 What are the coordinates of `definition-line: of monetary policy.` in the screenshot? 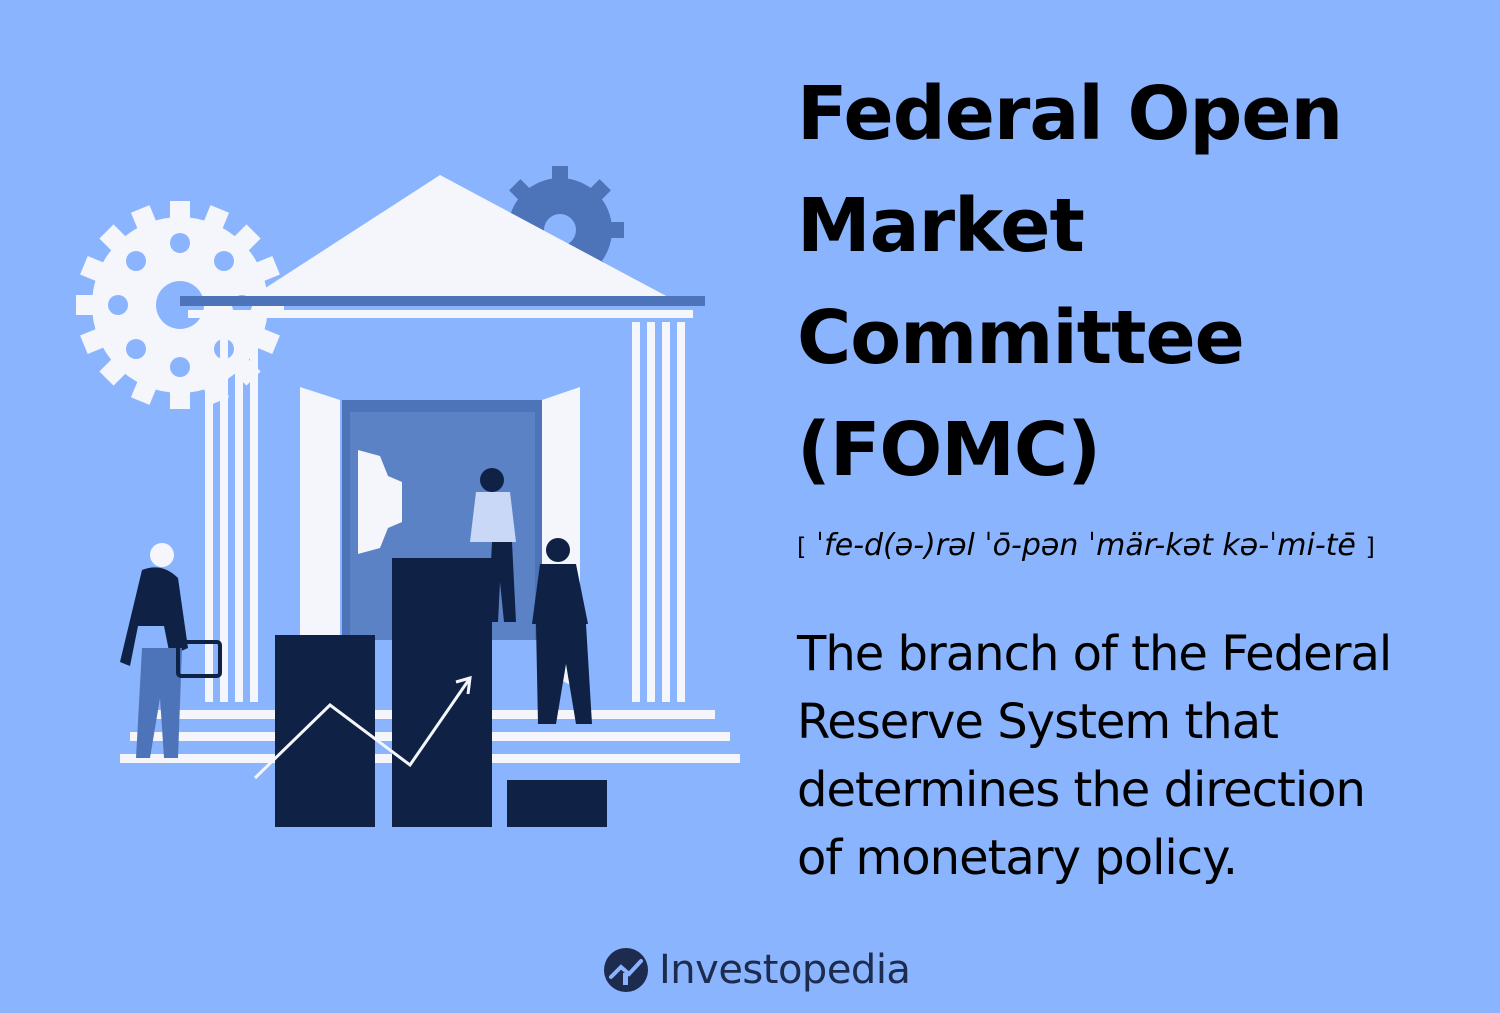 It's located at (1017, 858).